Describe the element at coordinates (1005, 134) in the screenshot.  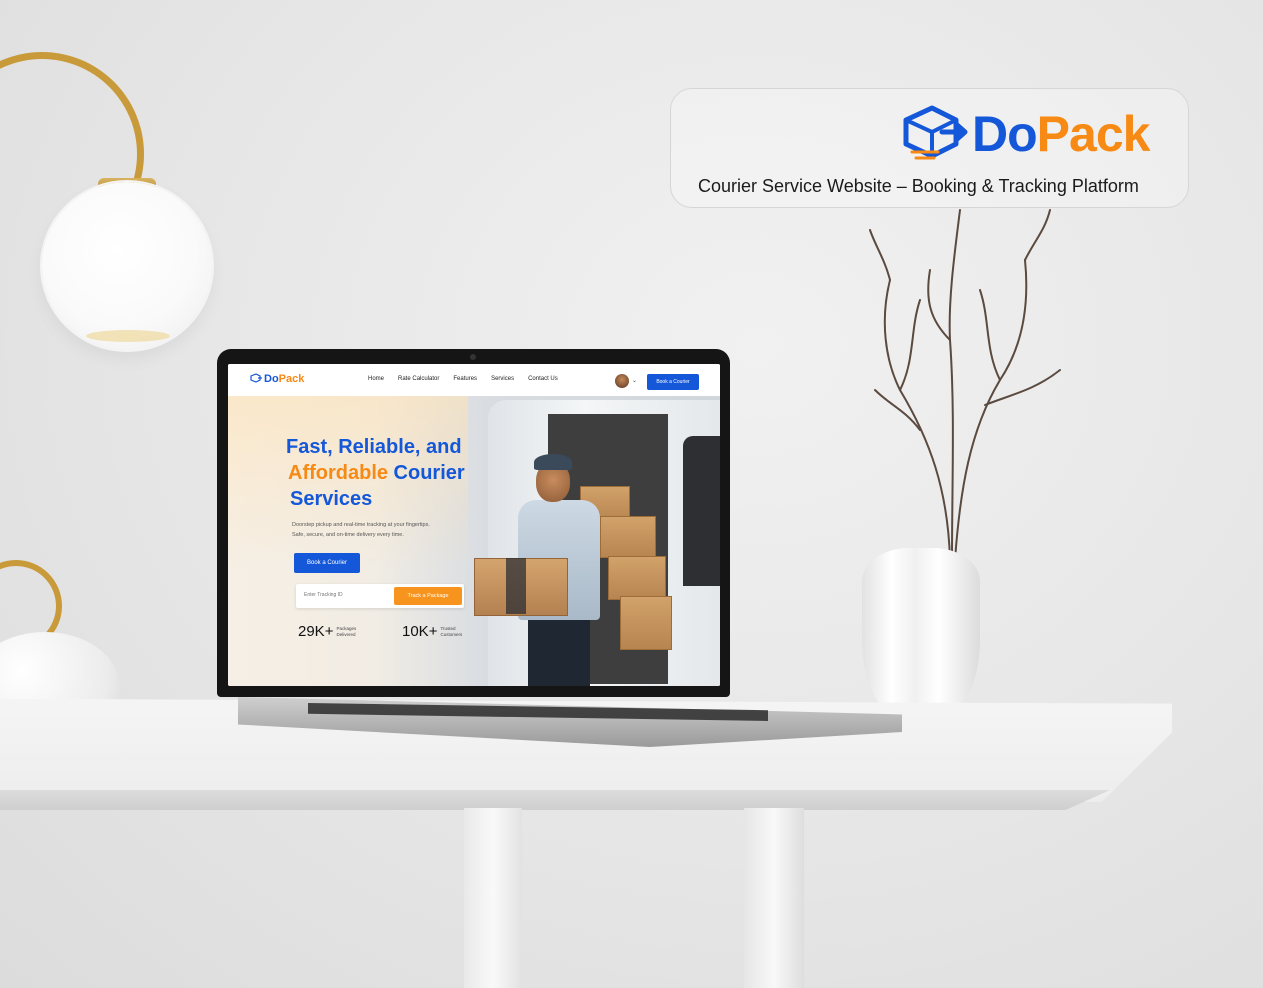
I see `brand-name-do: Do` at that location.